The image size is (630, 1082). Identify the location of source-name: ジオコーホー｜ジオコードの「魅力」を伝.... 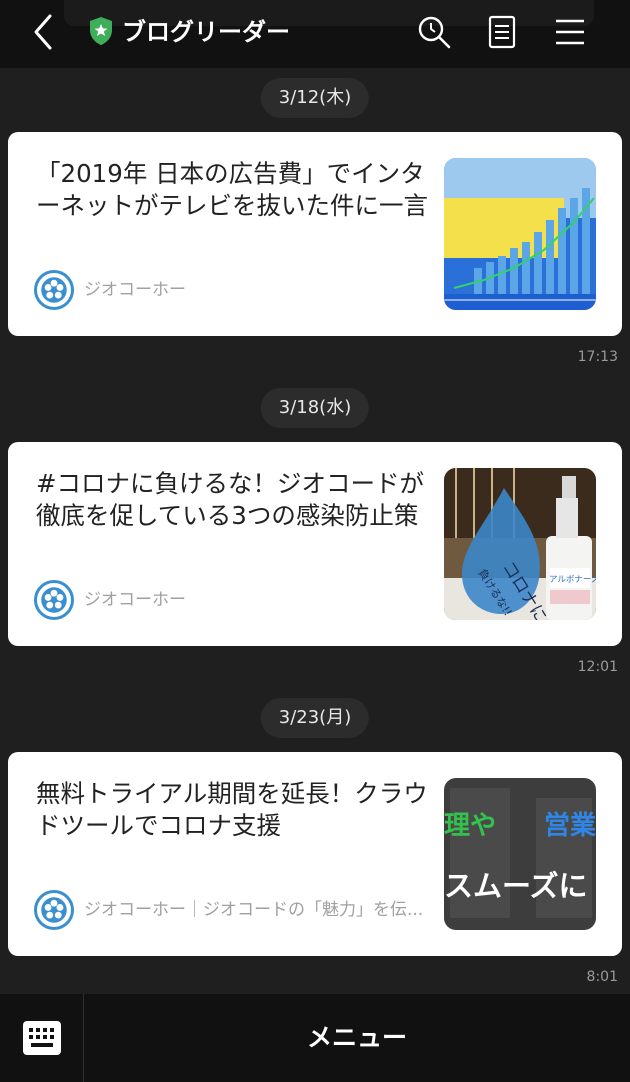
(254, 910).